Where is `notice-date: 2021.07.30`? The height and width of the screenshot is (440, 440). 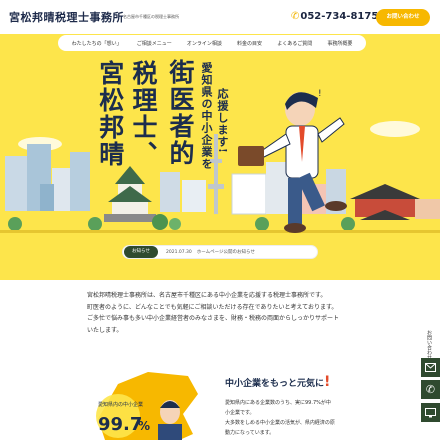 notice-date: 2021.07.30 is located at coordinates (179, 252).